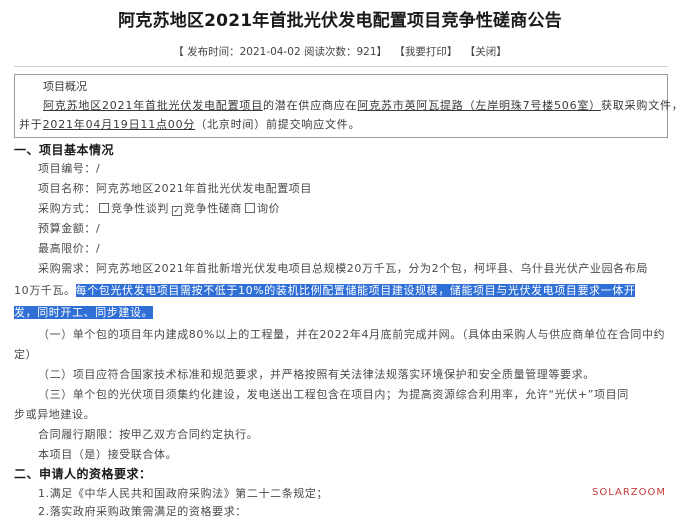 Image resolution: width=680 pixels, height=520 pixels. Describe the element at coordinates (142, 511) in the screenshot. I see `qualification-2: 2.落实政府采购政策需满足的资格要求：` at that location.